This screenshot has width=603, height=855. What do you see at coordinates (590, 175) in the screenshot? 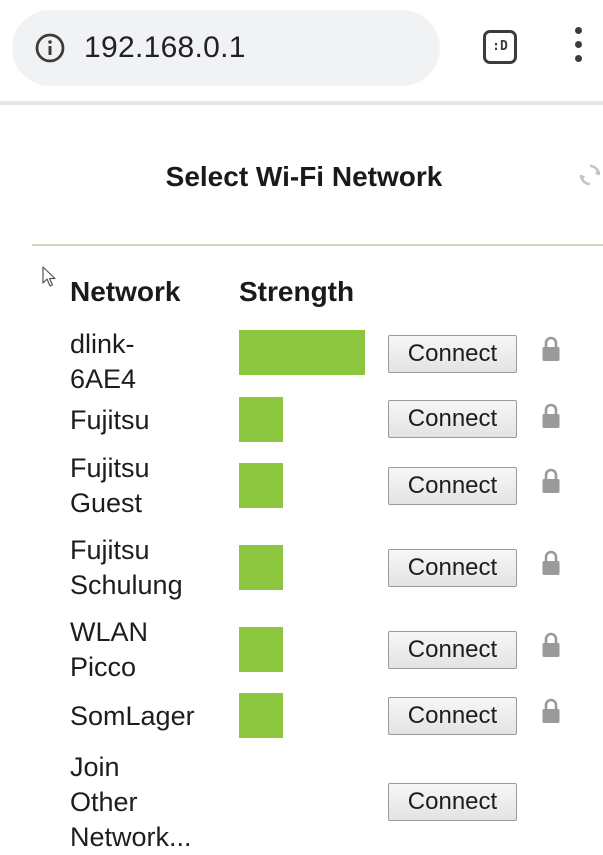
I see `refresh-icon` at bounding box center [590, 175].